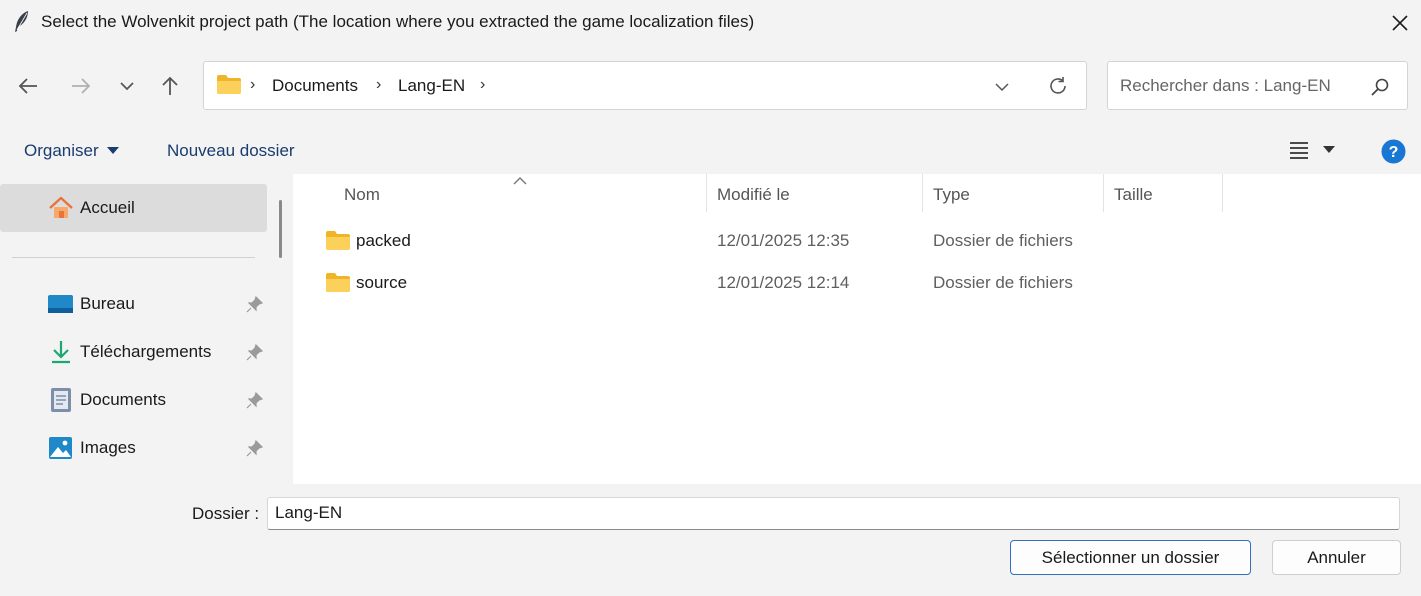 The image size is (1421, 596). Describe the element at coordinates (1130, 557) in the screenshot. I see `select-folder-button: Sélectionner un dossier` at that location.